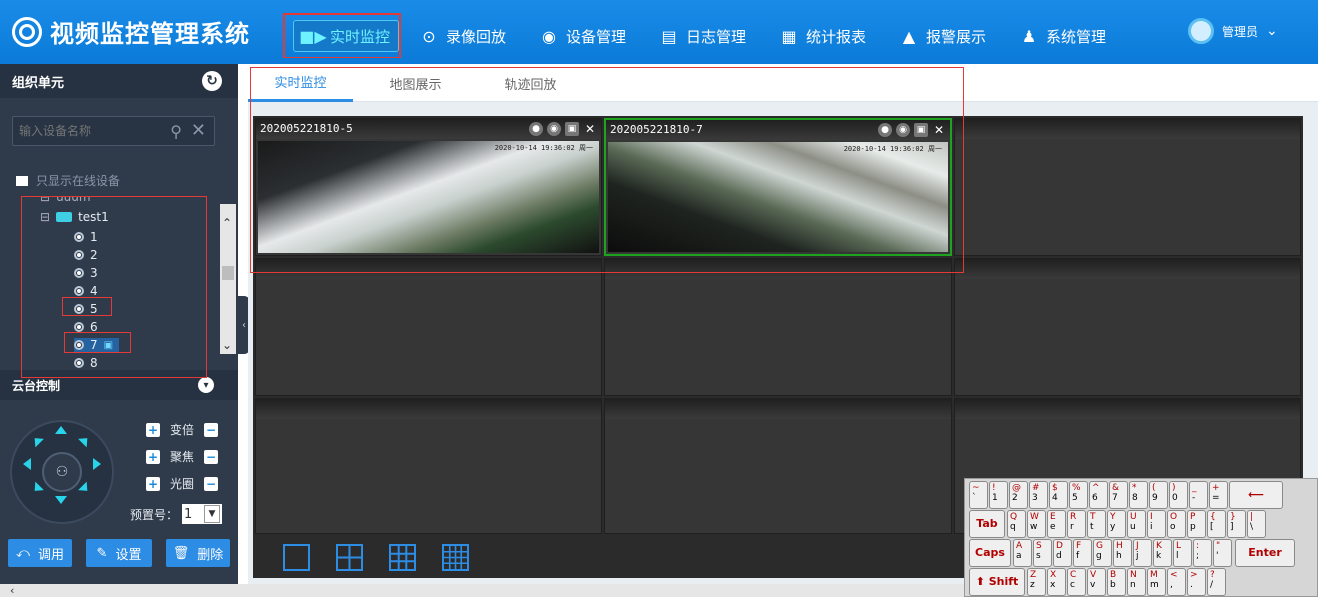 The image size is (1318, 597). I want to click on chevron-up-icon: ⌃, so click(227, 223).